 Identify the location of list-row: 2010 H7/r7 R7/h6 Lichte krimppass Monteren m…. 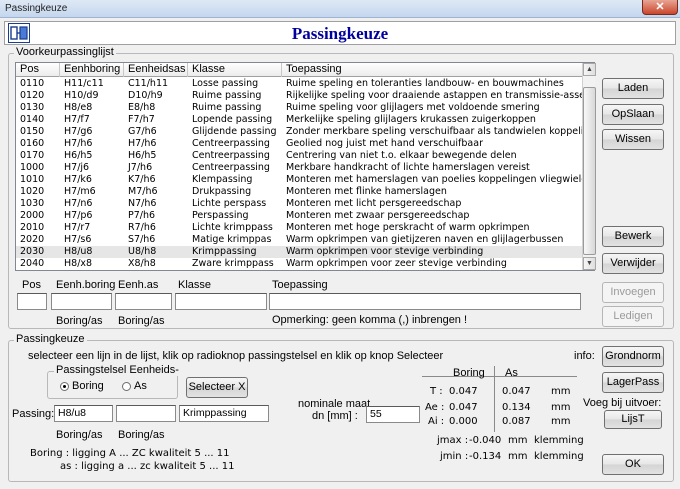
(299, 228).